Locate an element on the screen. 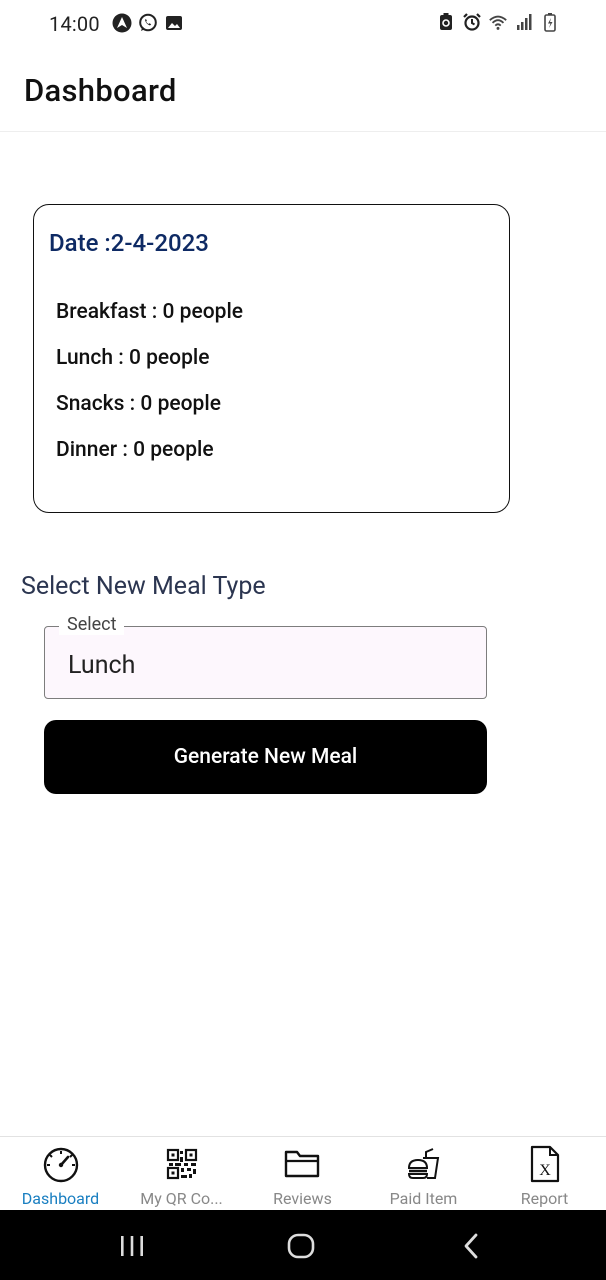  nav-item-reviews: Reviews is located at coordinates (302, 1174).